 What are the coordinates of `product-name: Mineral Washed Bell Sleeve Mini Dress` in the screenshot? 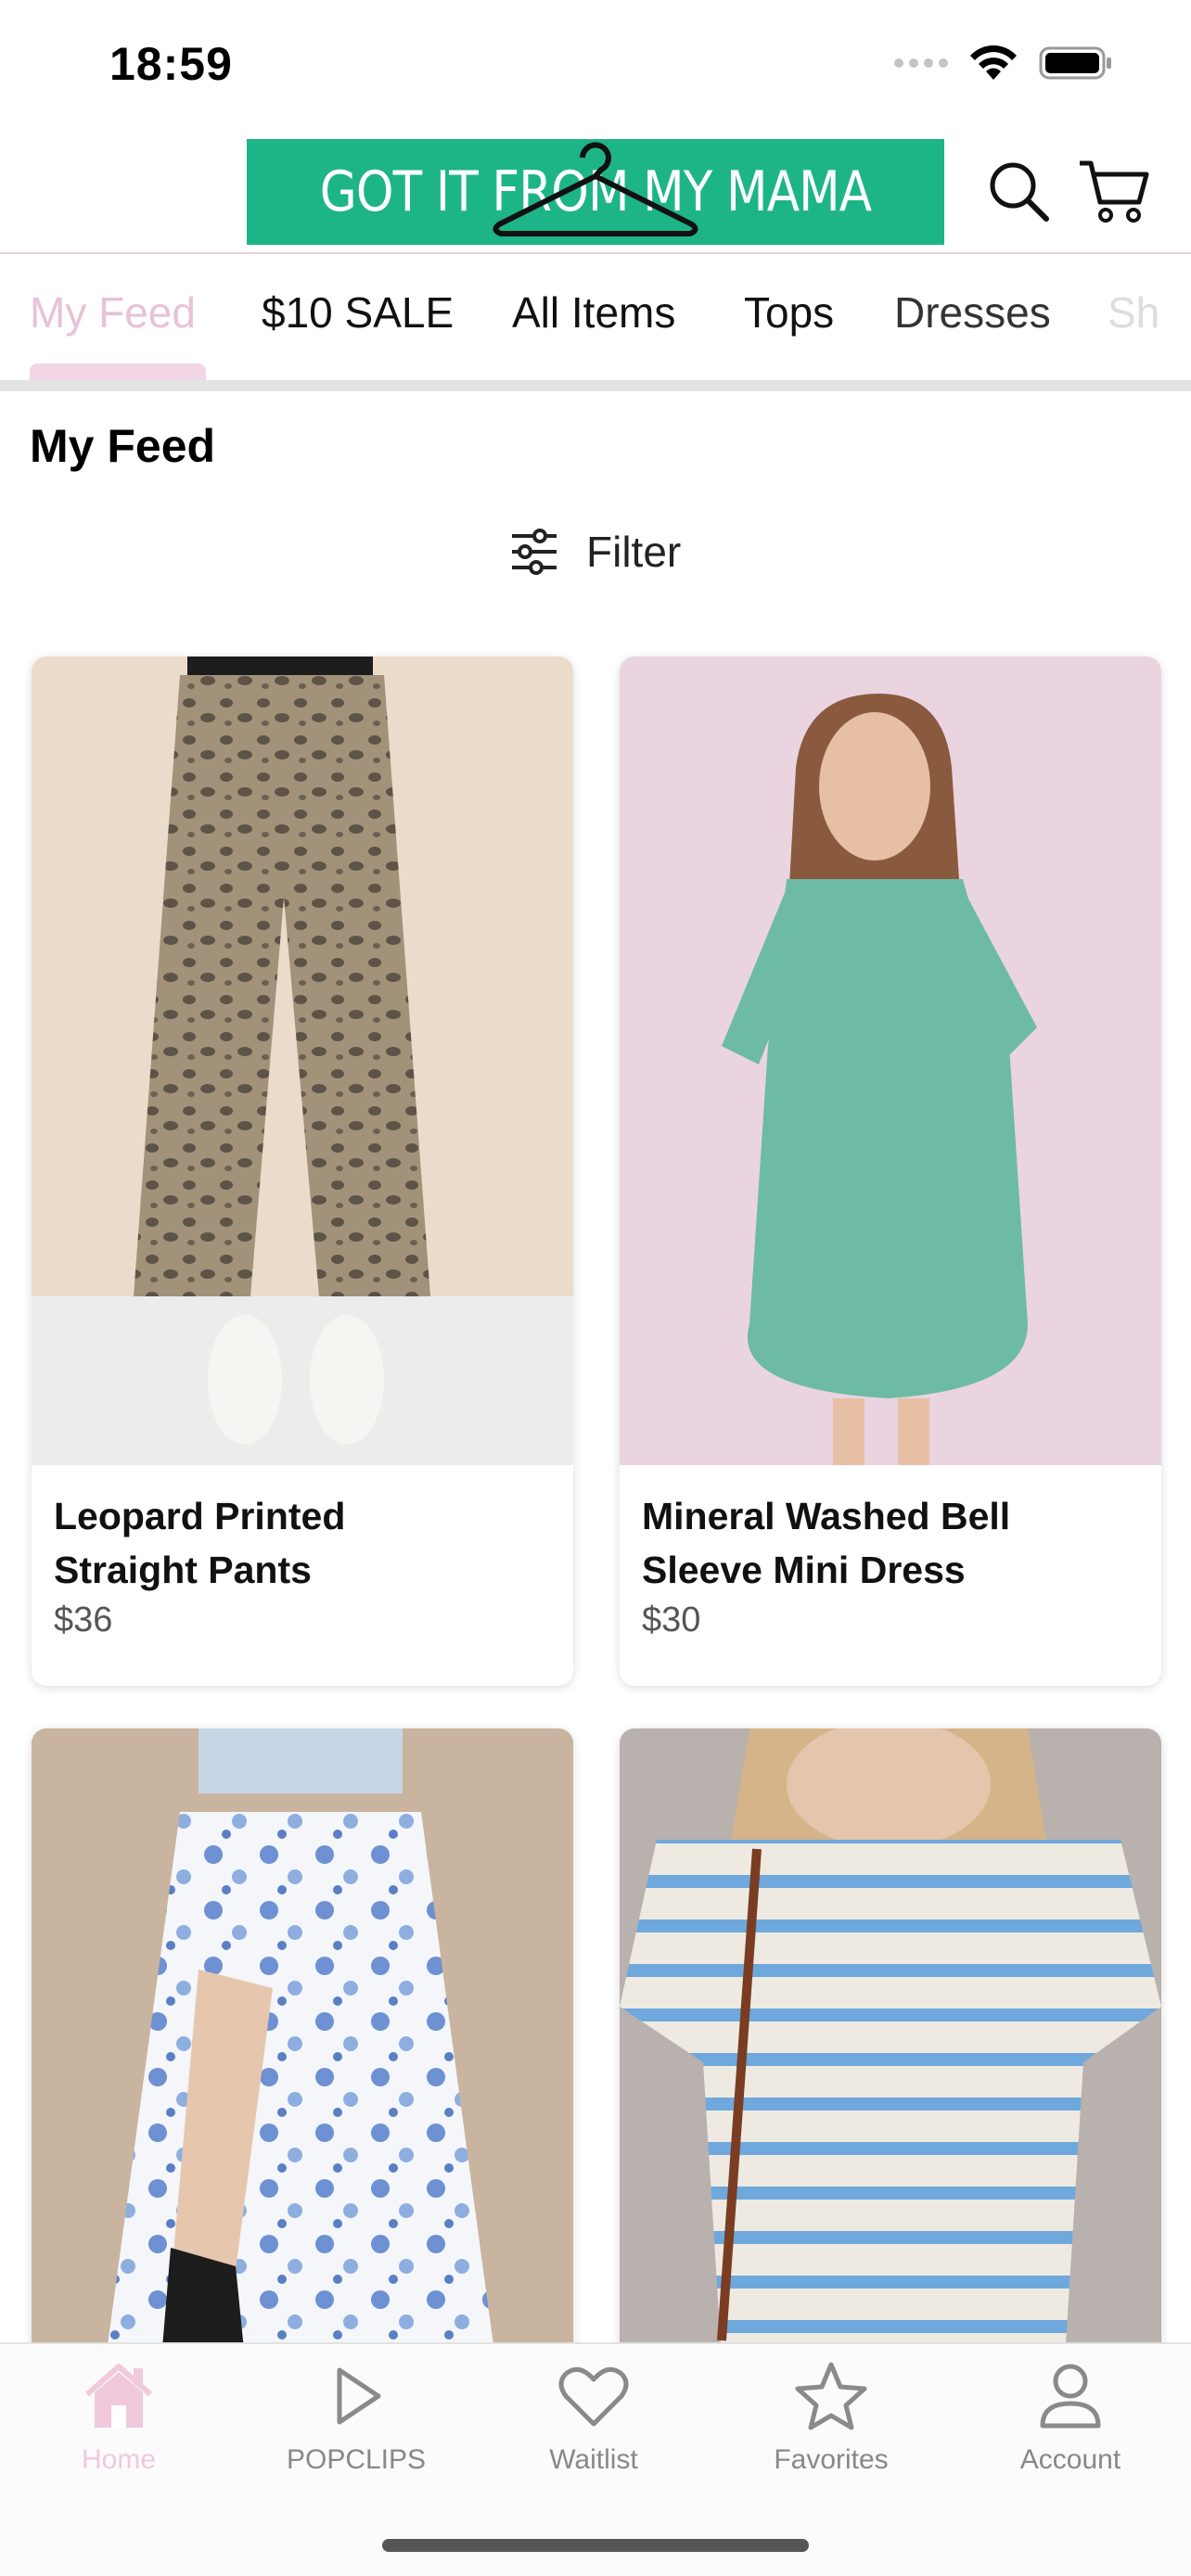 It's located at (836, 1543).